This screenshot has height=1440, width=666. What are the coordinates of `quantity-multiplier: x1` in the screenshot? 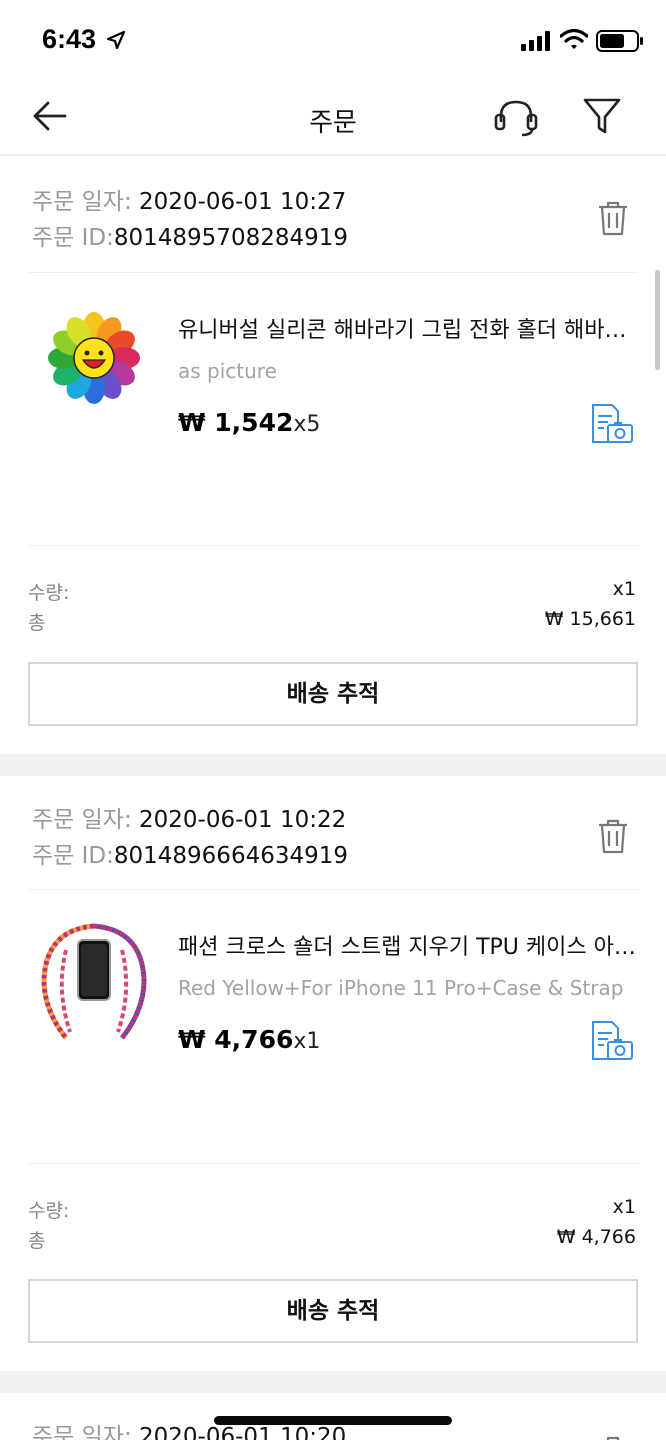 It's located at (307, 1041).